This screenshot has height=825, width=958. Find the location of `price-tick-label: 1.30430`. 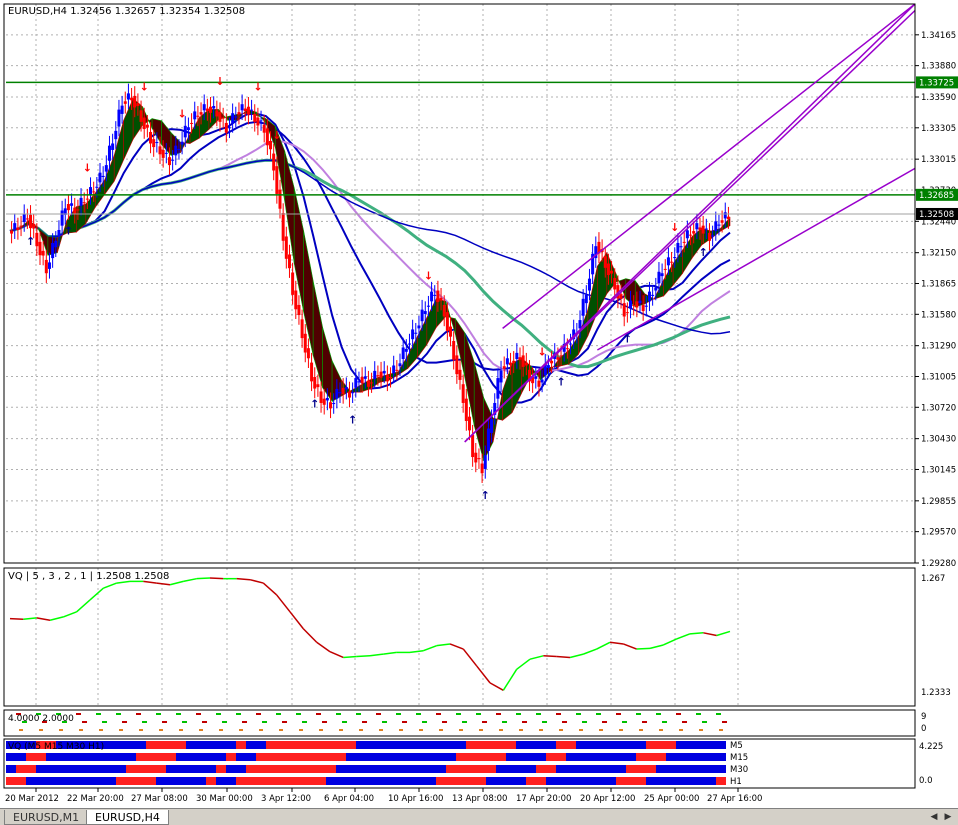

price-tick-label: 1.30430 is located at coordinates (938, 440).